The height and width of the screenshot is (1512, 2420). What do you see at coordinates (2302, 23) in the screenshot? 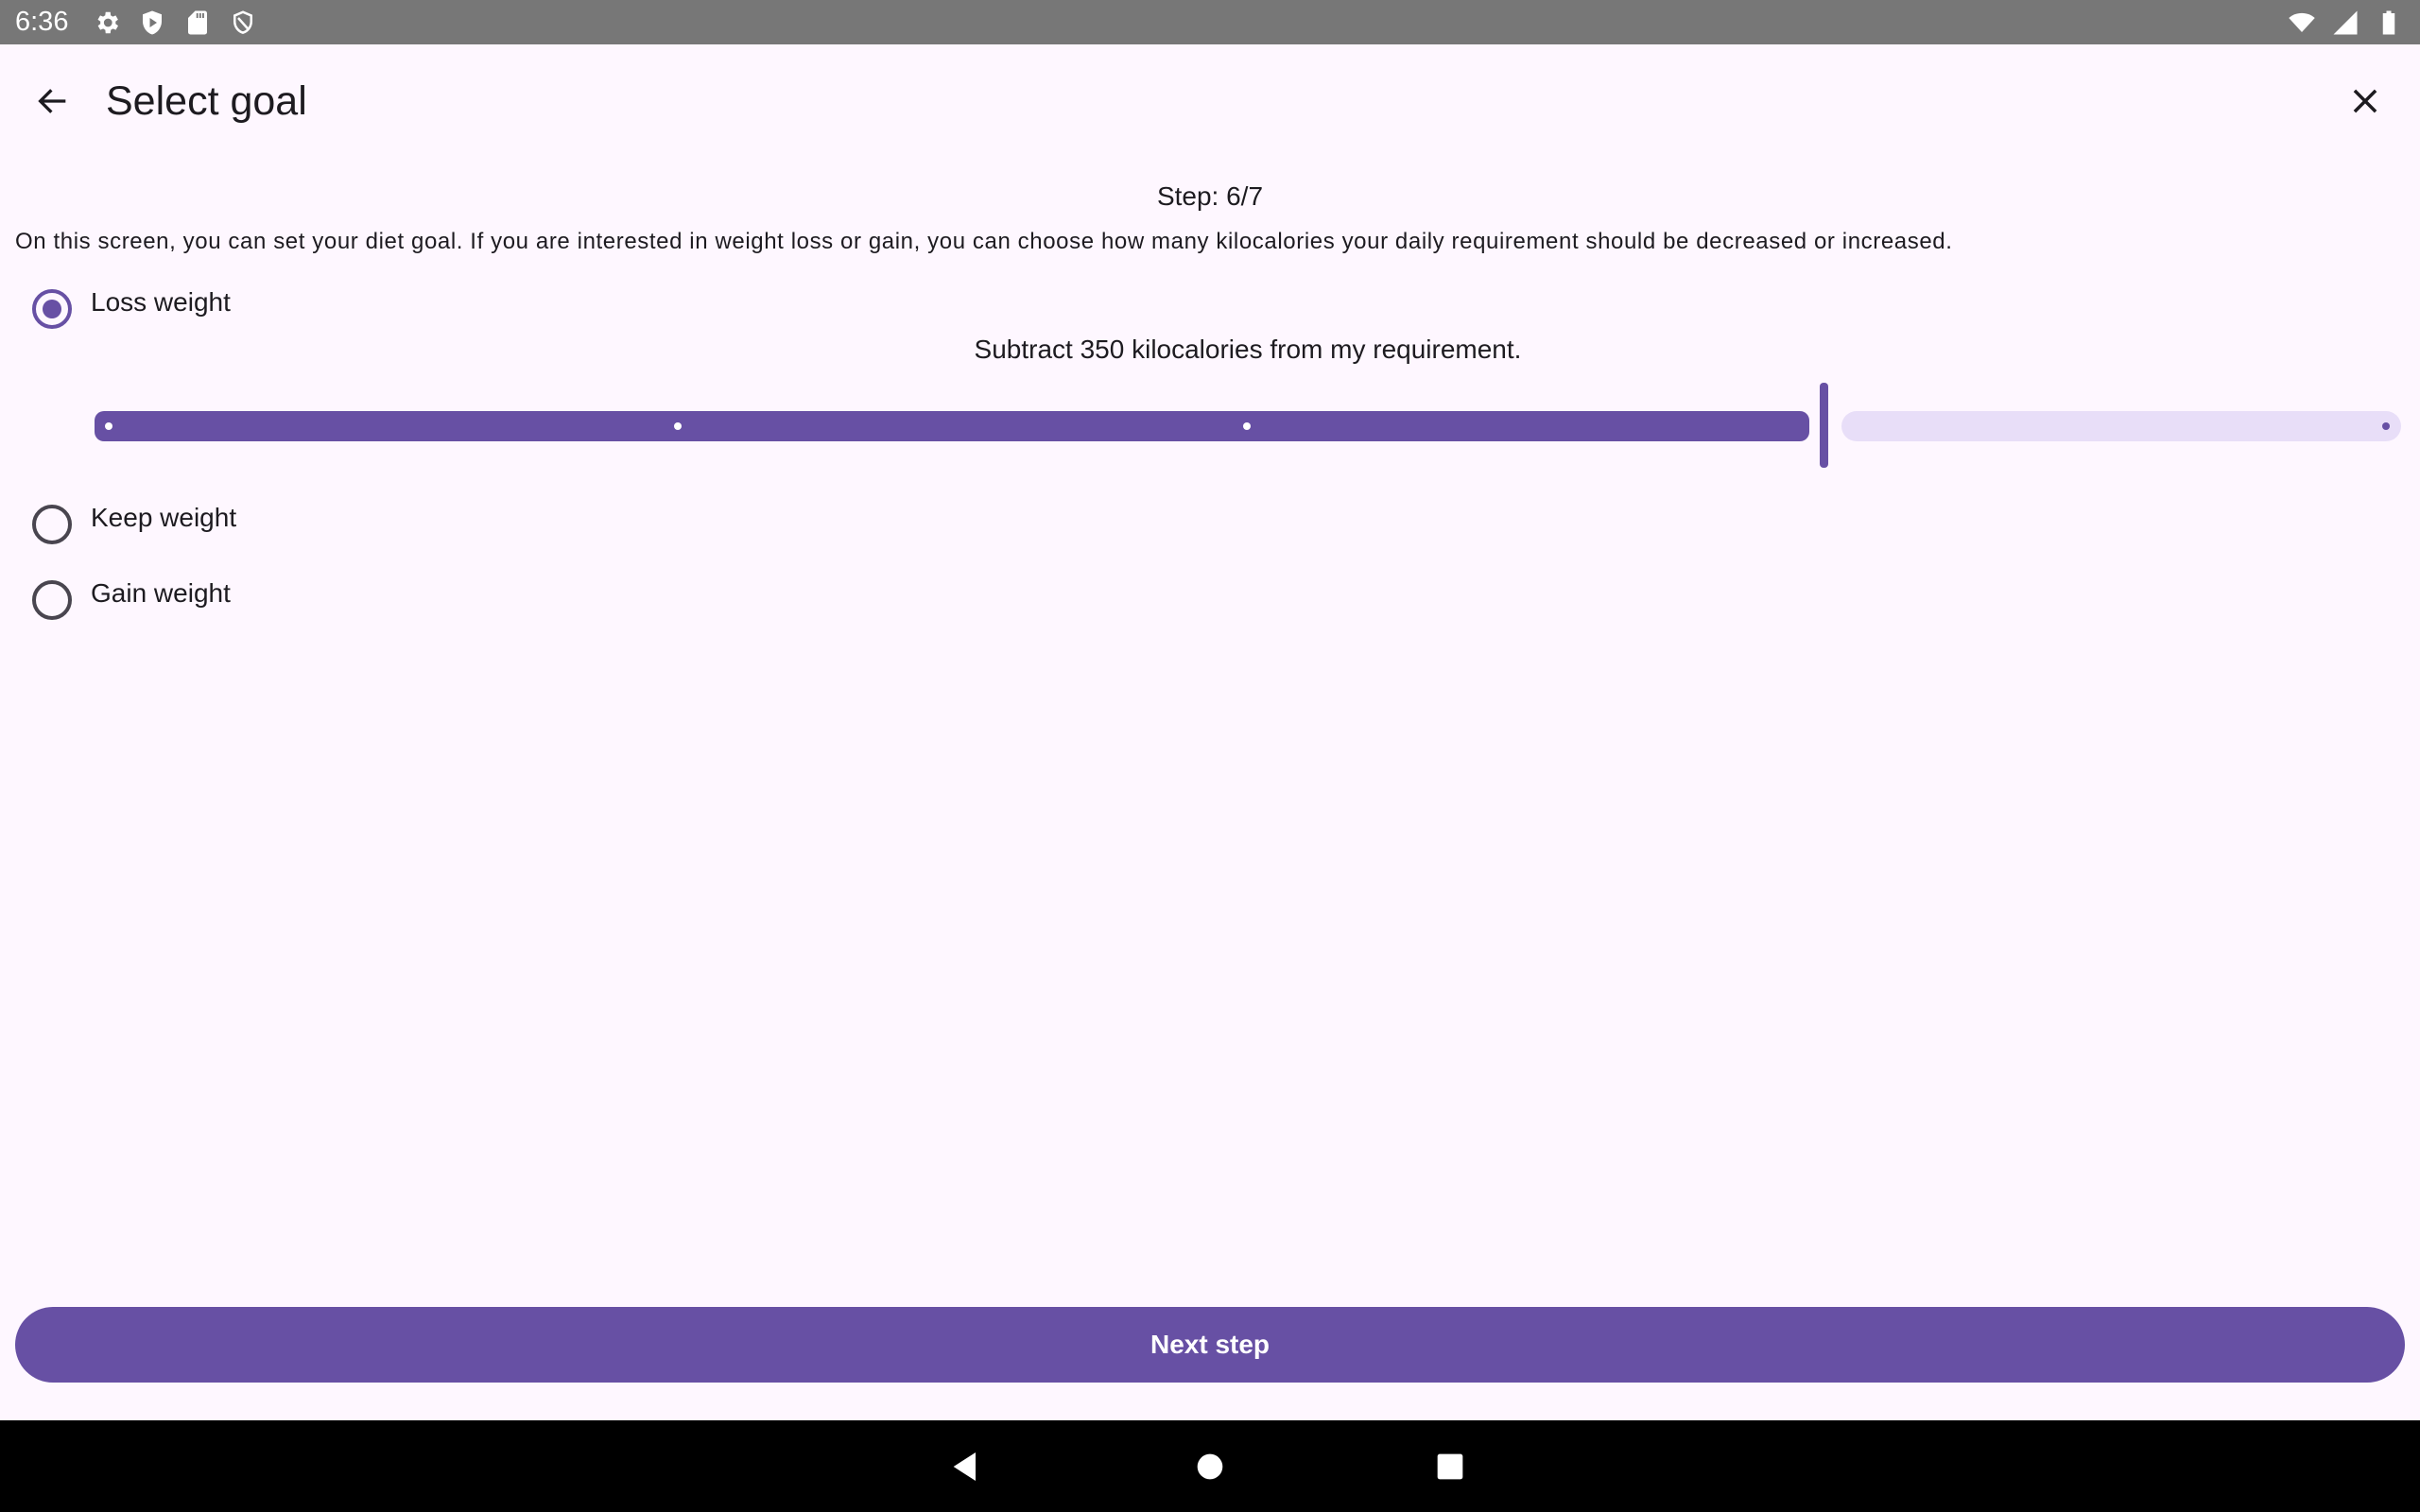
I see `wifi-icon` at bounding box center [2302, 23].